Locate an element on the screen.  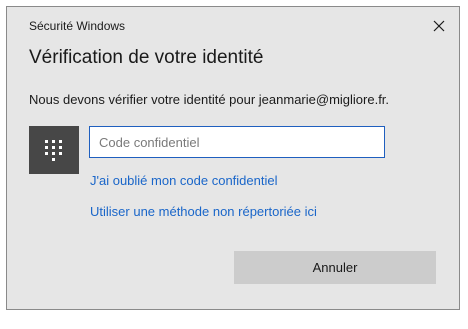
close-button is located at coordinates (439, 26).